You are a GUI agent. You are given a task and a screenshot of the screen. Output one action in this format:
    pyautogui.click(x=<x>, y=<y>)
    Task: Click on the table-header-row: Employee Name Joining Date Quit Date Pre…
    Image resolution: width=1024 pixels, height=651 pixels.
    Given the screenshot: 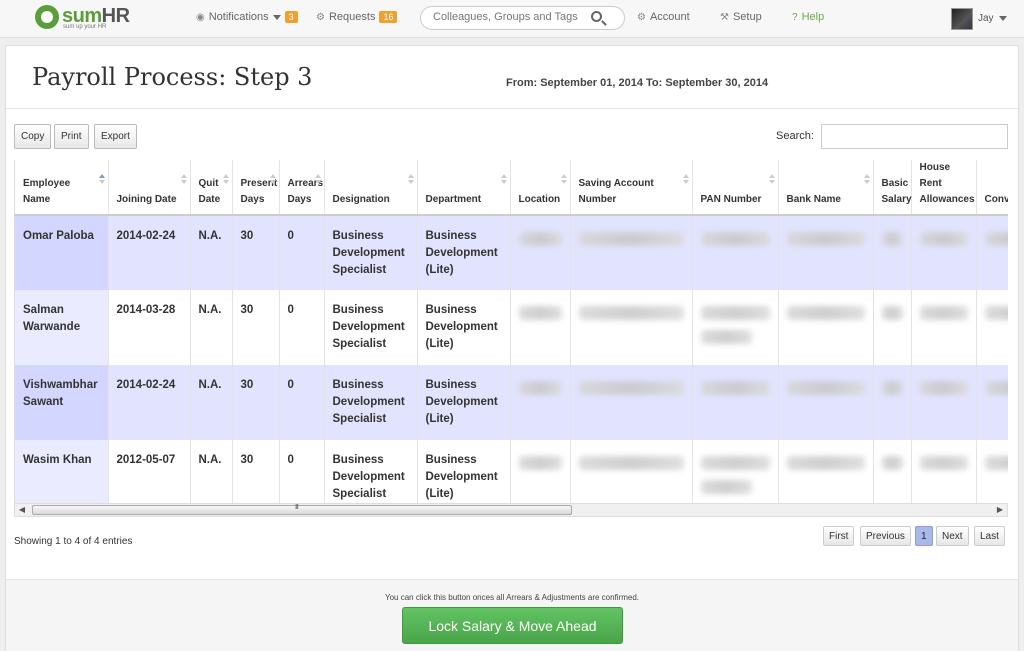 What is the action you would take?
    pyautogui.click(x=511, y=188)
    